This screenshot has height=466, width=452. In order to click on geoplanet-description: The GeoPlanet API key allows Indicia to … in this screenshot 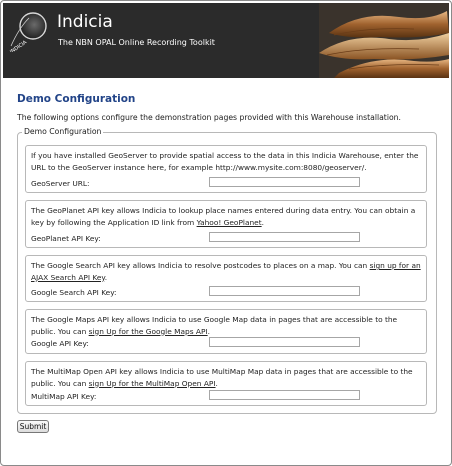, I will do `click(227, 216)`.